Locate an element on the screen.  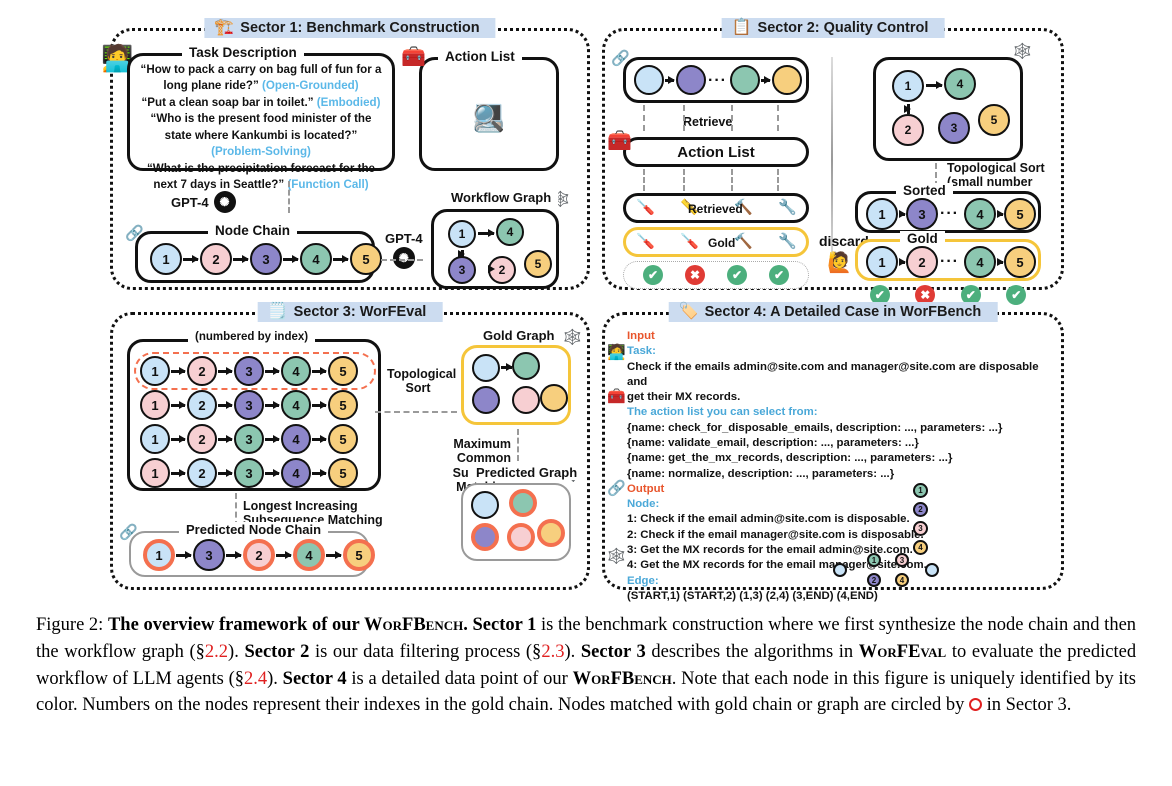
graph-icon: 🕸️ is located at coordinates (572, 337).